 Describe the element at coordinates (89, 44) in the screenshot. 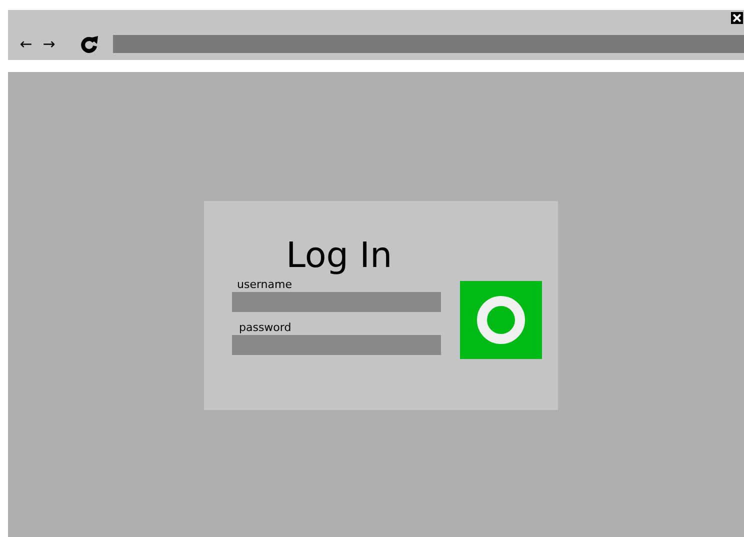

I see `reload-icon` at that location.